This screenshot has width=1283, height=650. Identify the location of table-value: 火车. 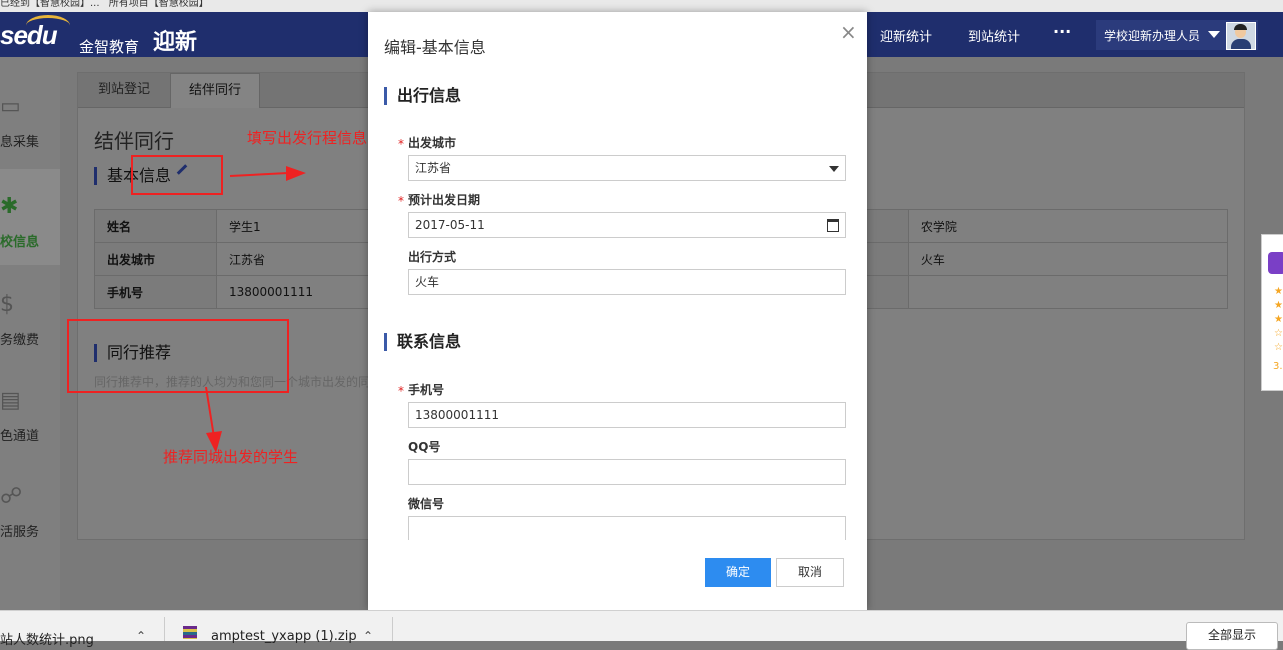
(1068, 259).